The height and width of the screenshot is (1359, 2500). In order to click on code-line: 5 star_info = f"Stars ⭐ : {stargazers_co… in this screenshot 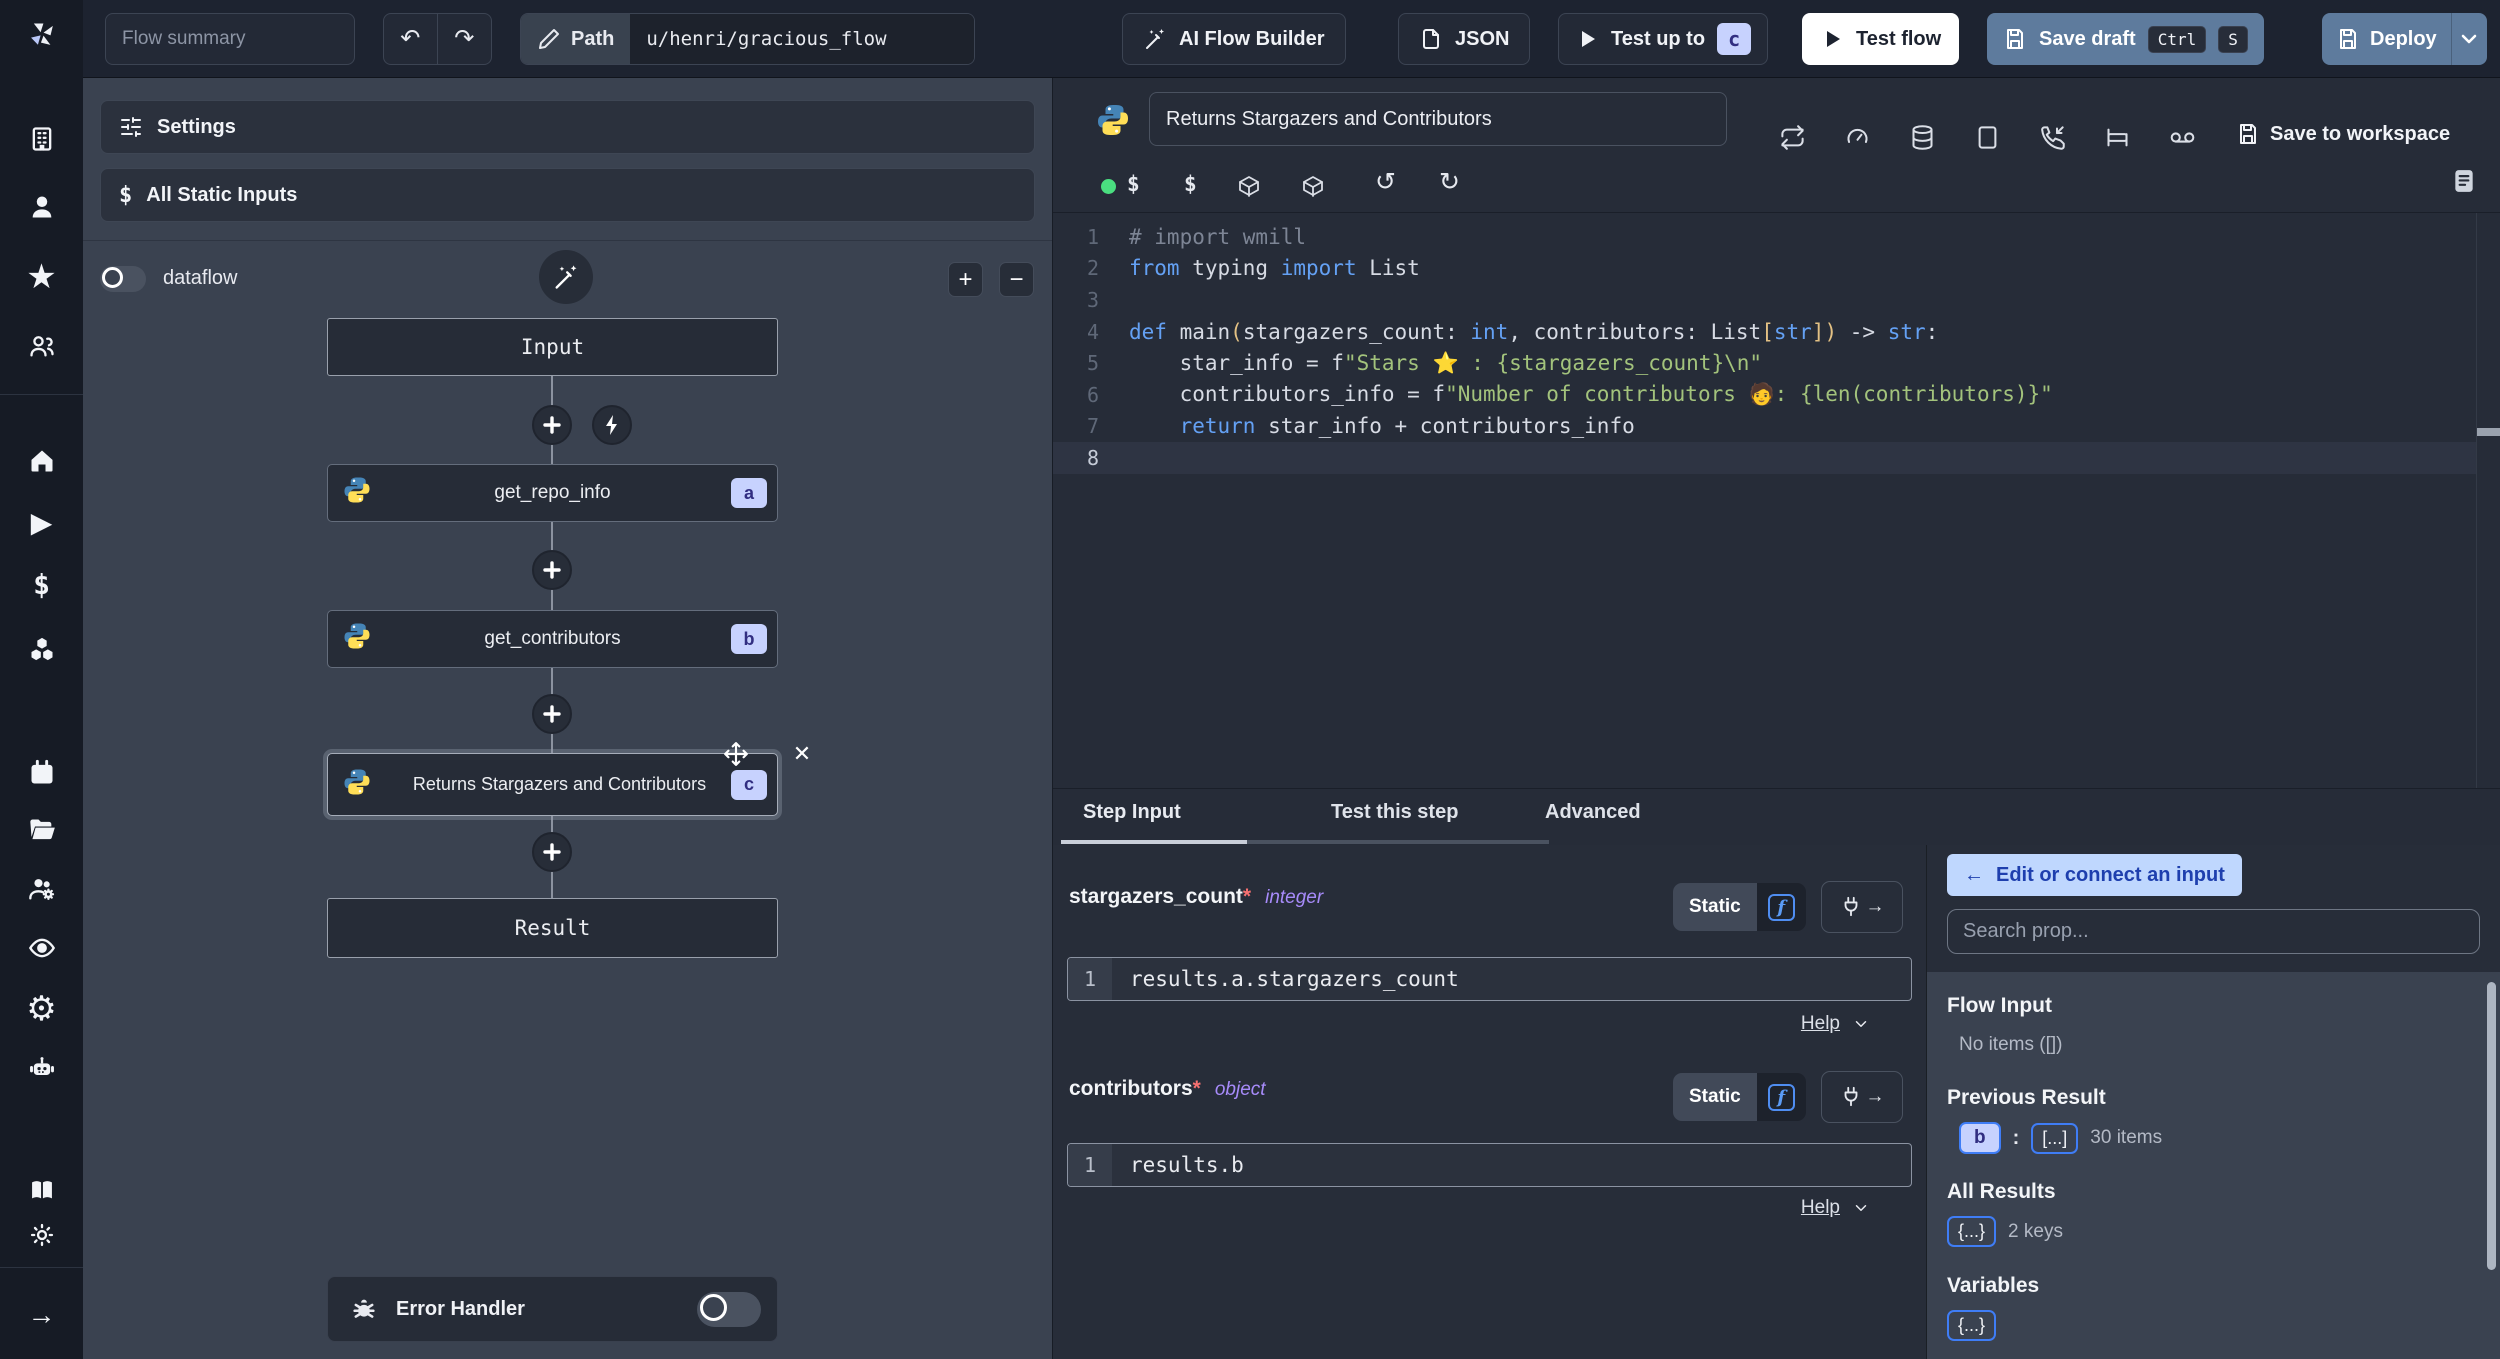, I will do `click(1764, 363)`.